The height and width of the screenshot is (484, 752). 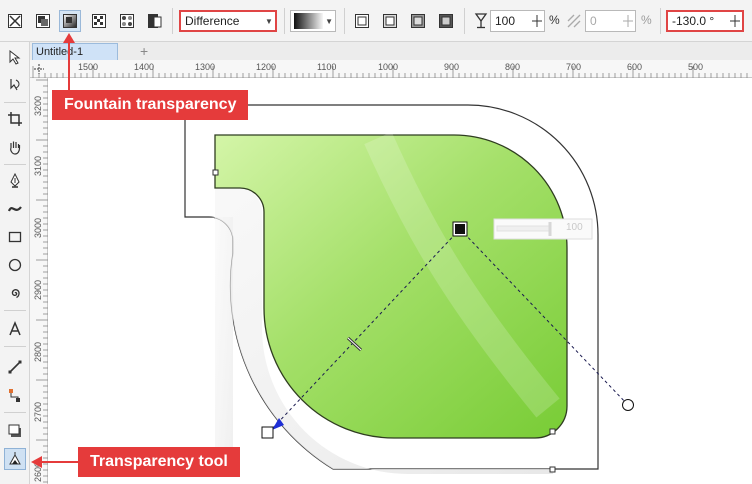 I want to click on gradient-swatch-icon, so click(x=309, y=21).